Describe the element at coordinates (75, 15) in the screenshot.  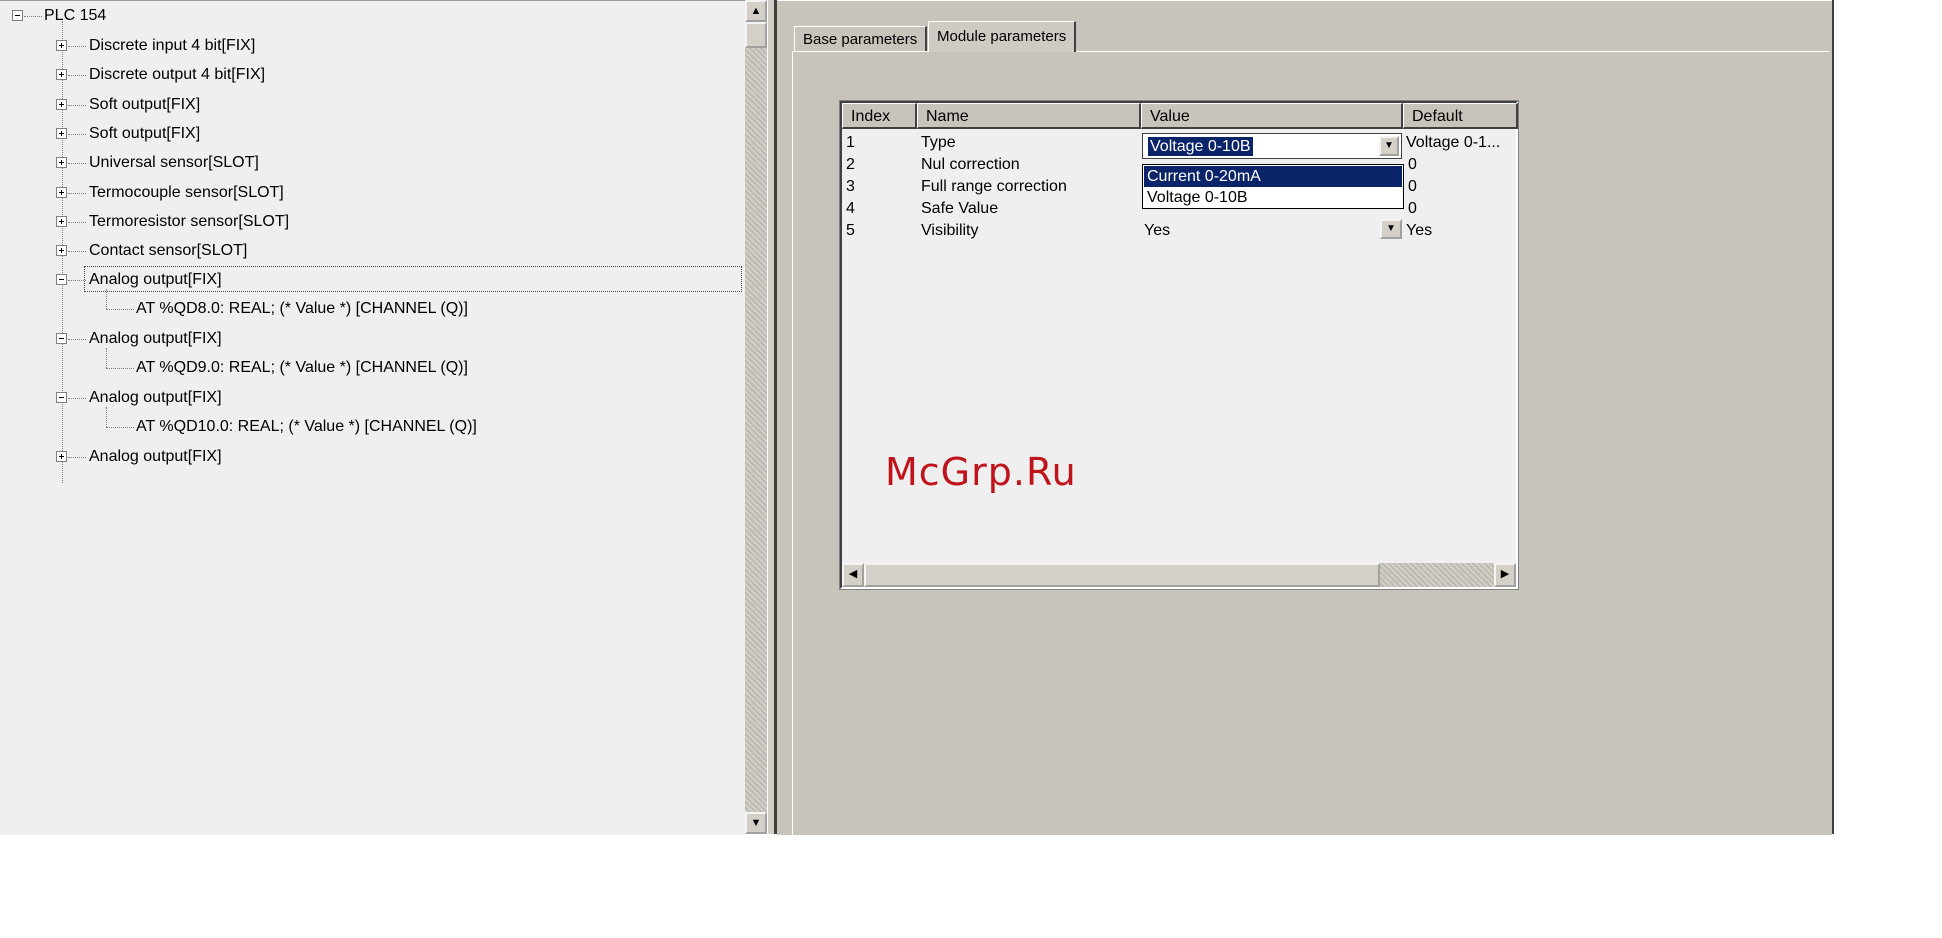
I see `tree-root-label: PLC 154` at that location.